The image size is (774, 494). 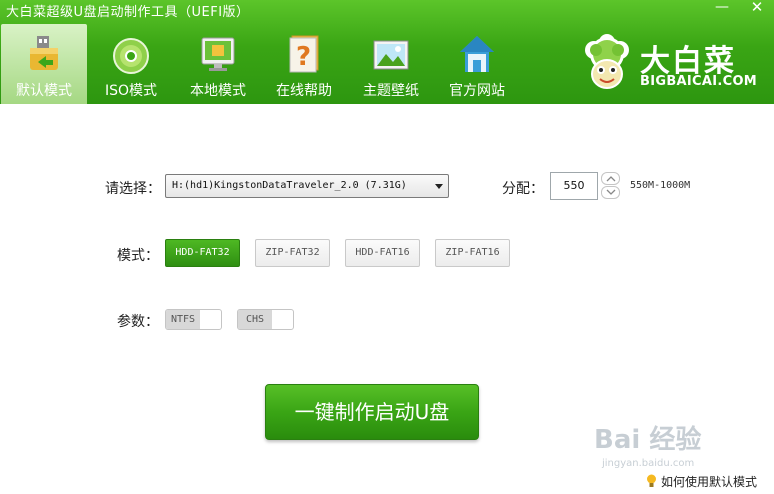 I want to click on help-link-text: 如何使用默认模式, so click(x=709, y=482).